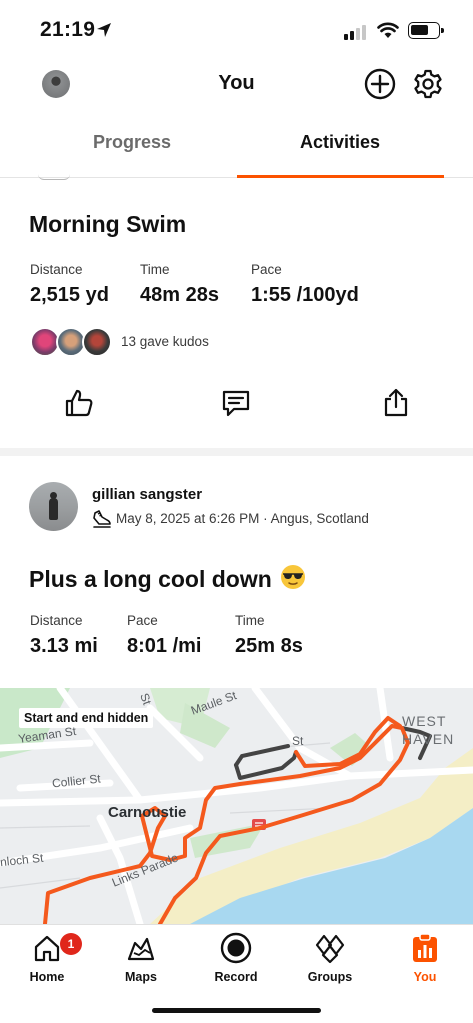  What do you see at coordinates (388, 30) in the screenshot?
I see `wifi-icon` at bounding box center [388, 30].